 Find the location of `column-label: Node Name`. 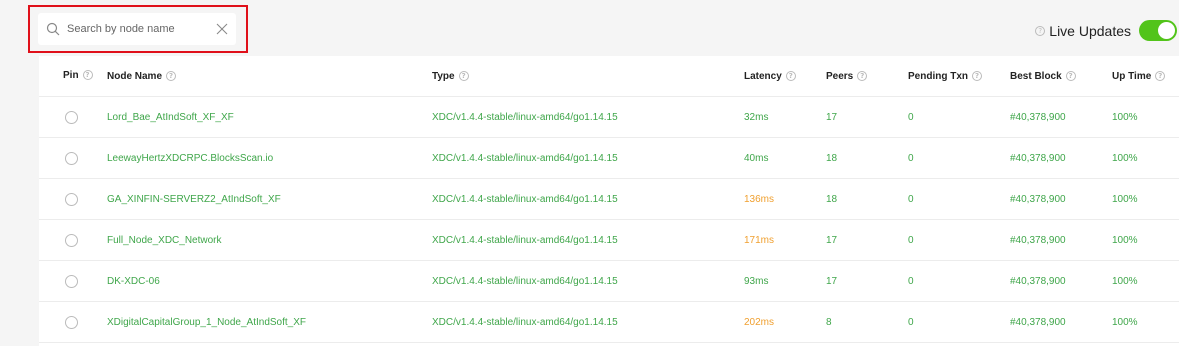

column-label: Node Name is located at coordinates (135, 76).